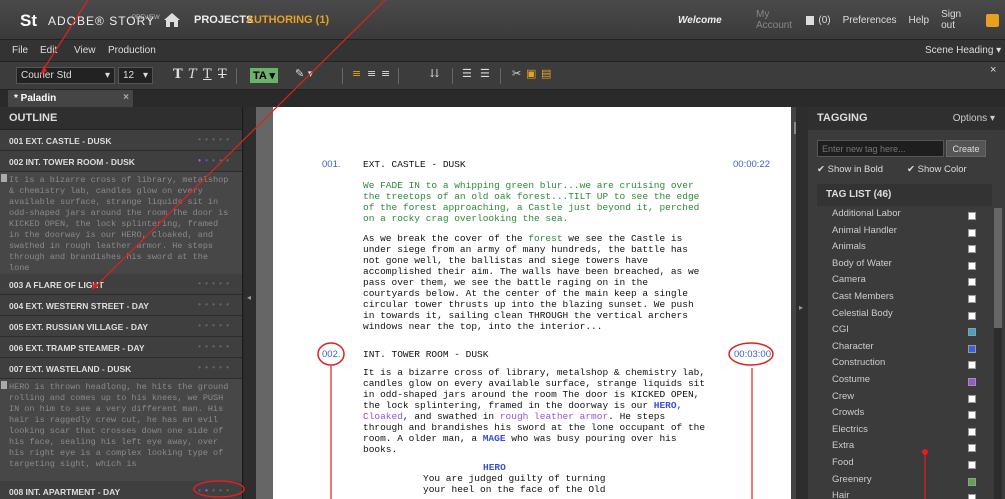 The width and height of the screenshot is (1005, 499). Describe the element at coordinates (249, 297) in the screenshot. I see `collapse-left-icon: ◂` at that location.